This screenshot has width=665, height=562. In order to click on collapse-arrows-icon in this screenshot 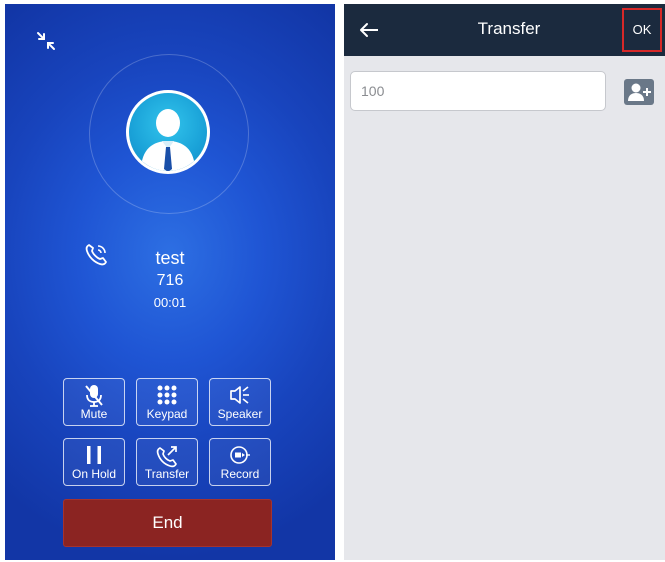, I will do `click(46, 41)`.